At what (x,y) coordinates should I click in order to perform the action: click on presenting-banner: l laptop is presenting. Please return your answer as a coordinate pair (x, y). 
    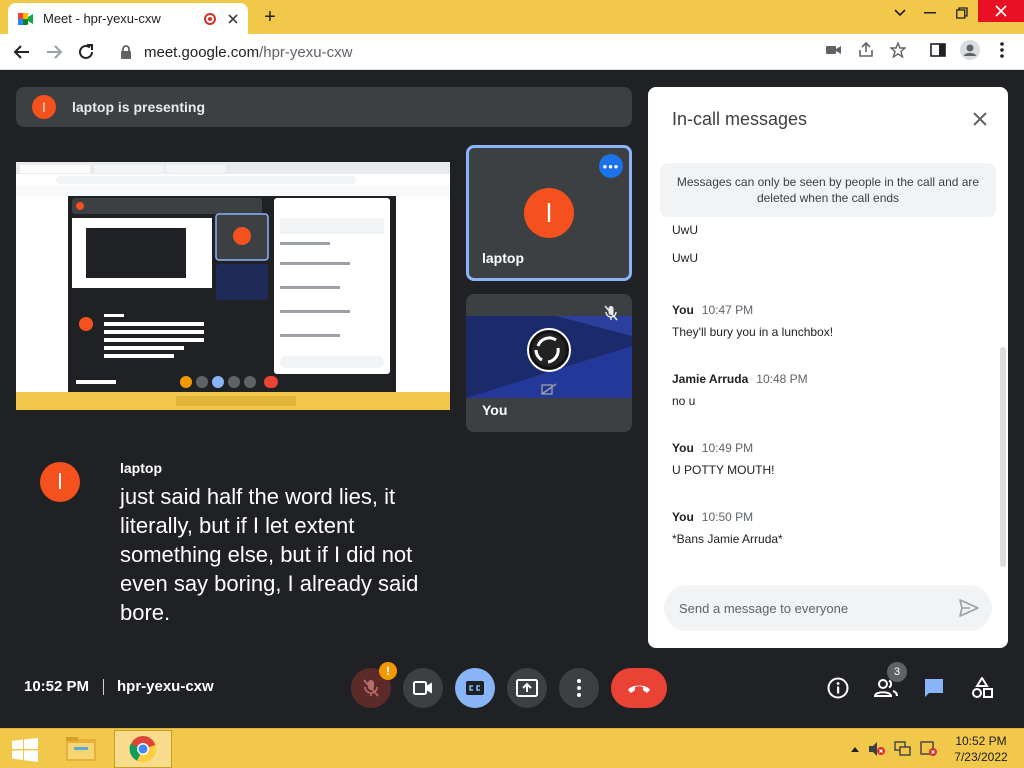
    Looking at the image, I should click on (324, 107).